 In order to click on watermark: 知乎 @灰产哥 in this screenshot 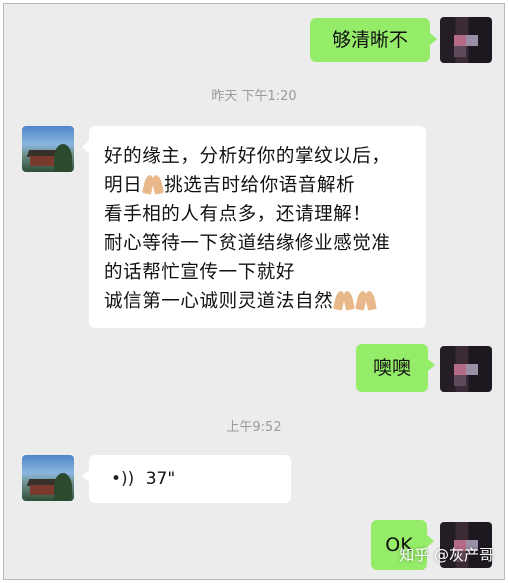, I will do `click(446, 555)`.